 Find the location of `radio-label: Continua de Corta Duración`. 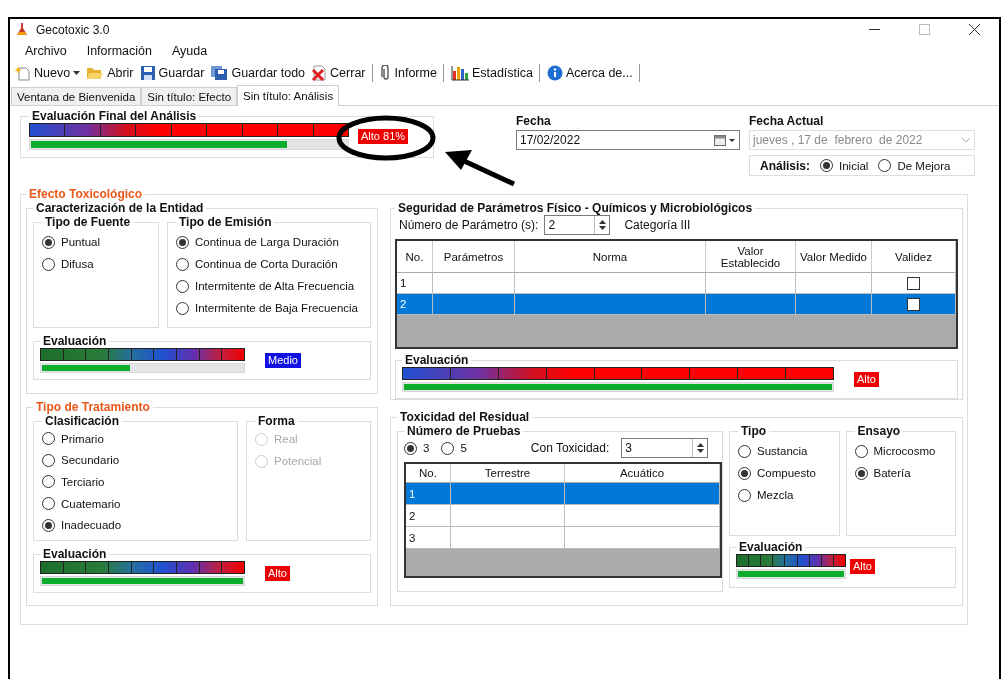

radio-label: Continua de Corta Duración is located at coordinates (266, 264).